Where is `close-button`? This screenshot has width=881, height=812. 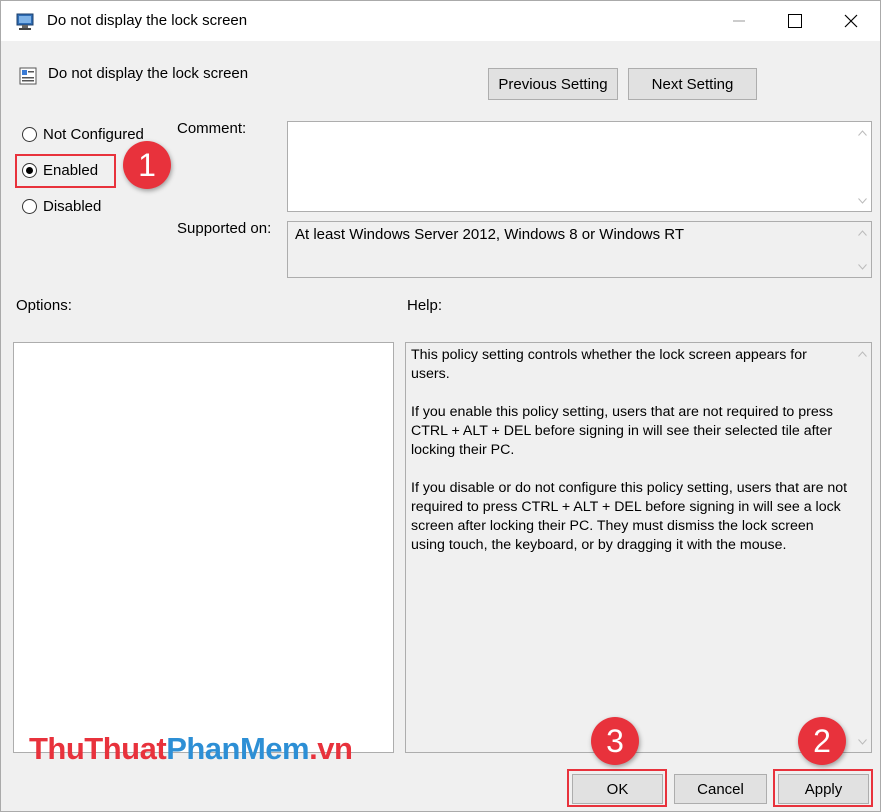
close-button is located at coordinates (851, 21).